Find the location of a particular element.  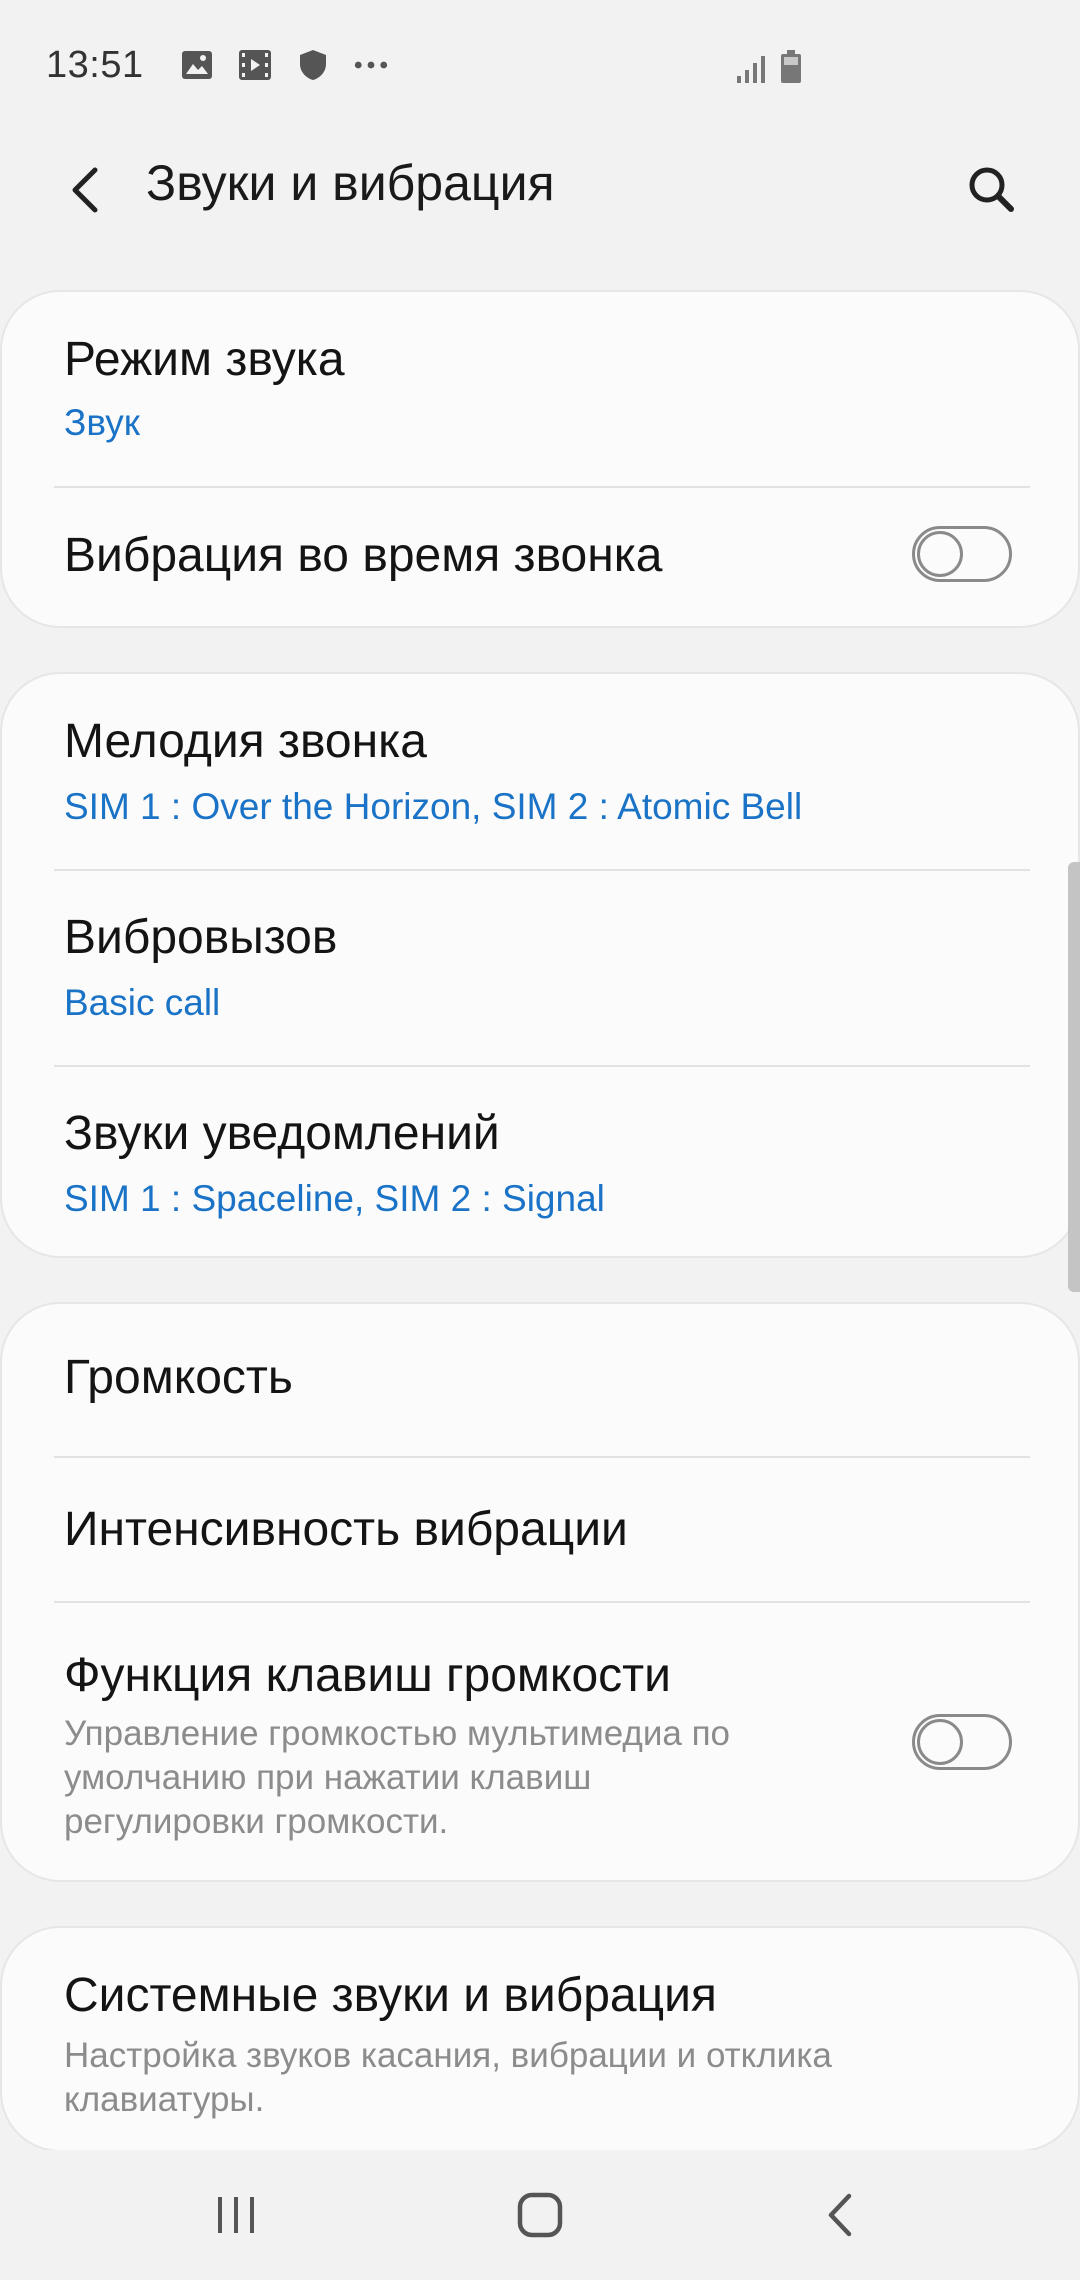

vibrate-while-ringing-toggle is located at coordinates (962, 554).